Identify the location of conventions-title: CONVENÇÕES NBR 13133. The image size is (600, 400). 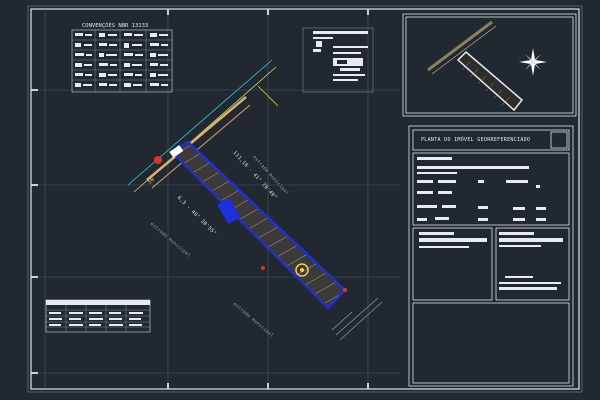
(115, 26).